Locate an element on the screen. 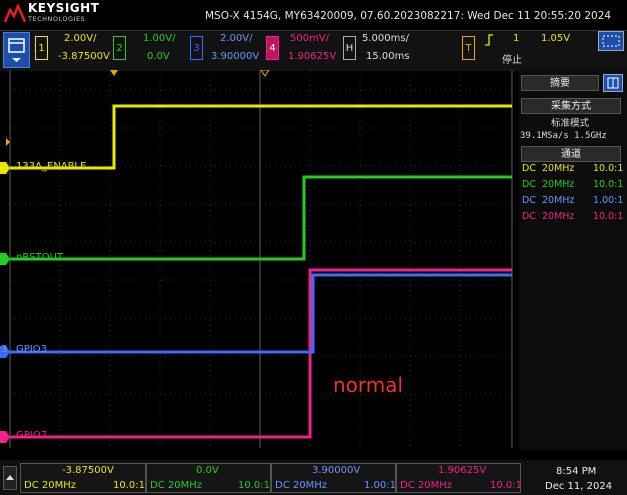 The width and height of the screenshot is (627, 495). horizontal-scale: 5.000ms/ is located at coordinates (385, 38).